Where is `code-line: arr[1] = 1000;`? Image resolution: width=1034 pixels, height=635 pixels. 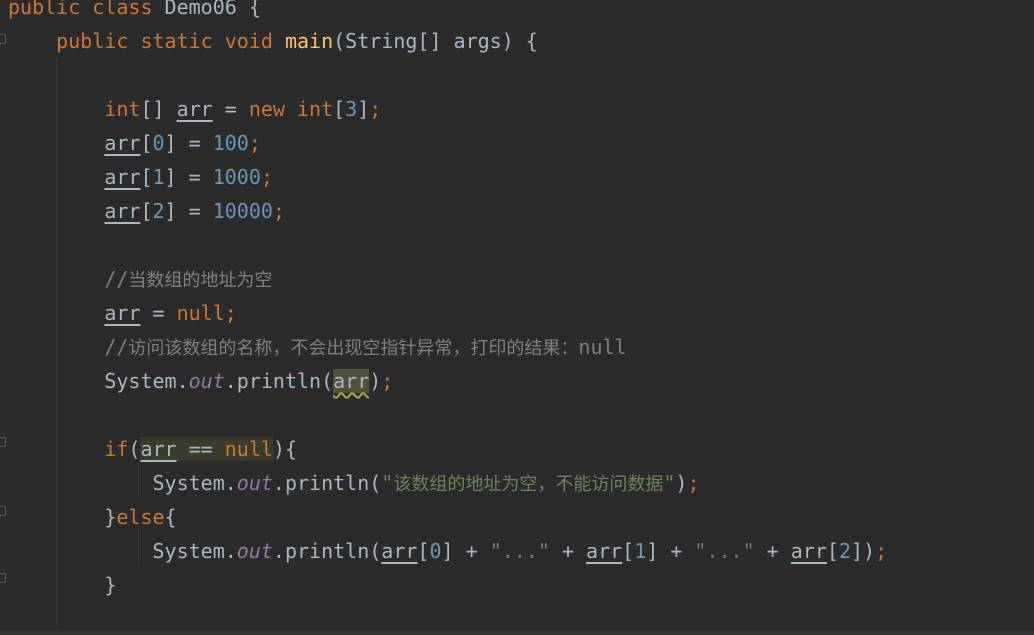 code-line: arr[1] = 1000; is located at coordinates (140, 177).